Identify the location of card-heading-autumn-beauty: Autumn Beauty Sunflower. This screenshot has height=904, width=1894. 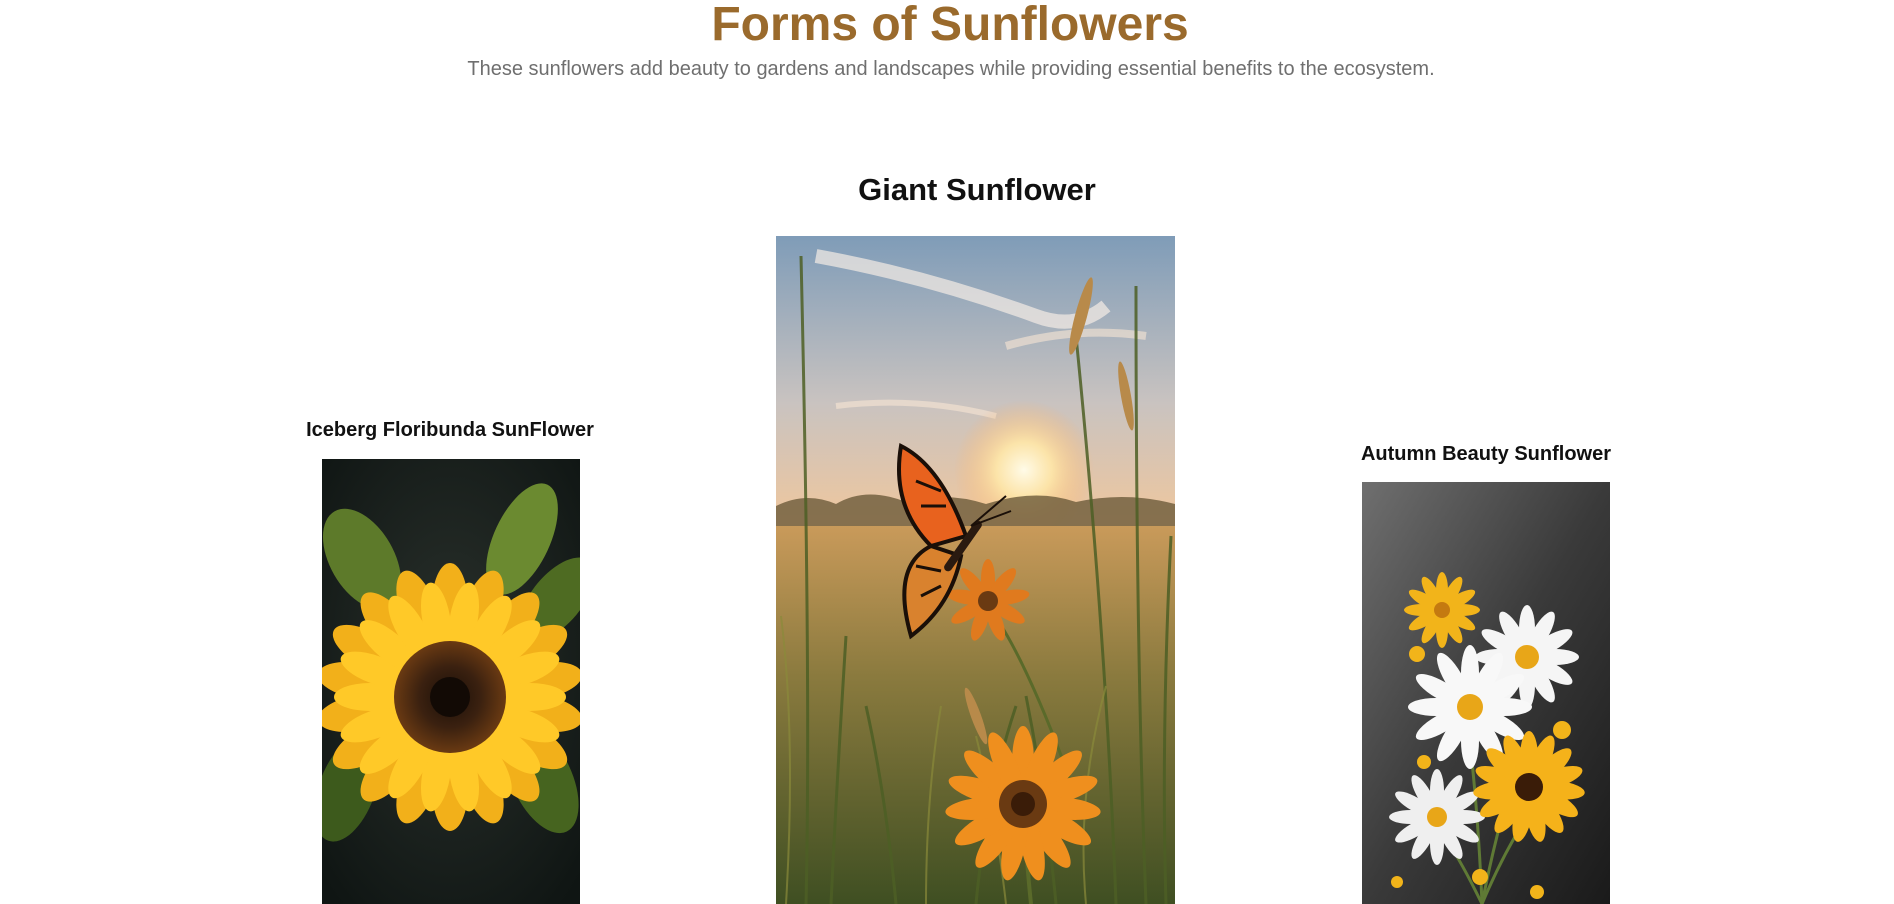
(1485, 454).